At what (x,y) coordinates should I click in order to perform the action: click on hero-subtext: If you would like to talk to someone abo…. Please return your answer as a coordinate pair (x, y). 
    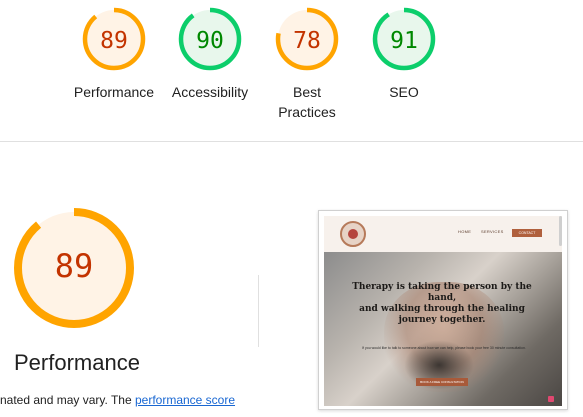
    Looking at the image, I should click on (444, 348).